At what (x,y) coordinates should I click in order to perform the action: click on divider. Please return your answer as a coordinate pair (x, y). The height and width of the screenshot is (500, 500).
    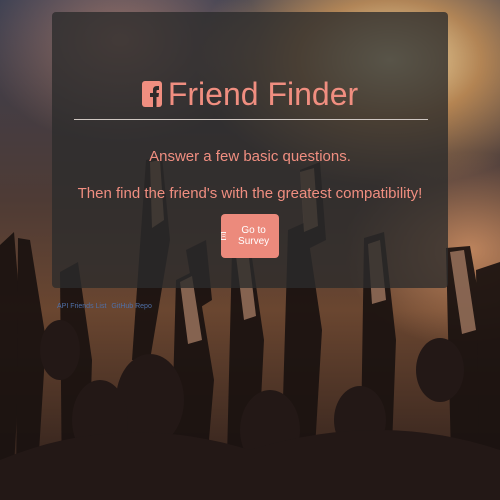
    Looking at the image, I should click on (251, 119).